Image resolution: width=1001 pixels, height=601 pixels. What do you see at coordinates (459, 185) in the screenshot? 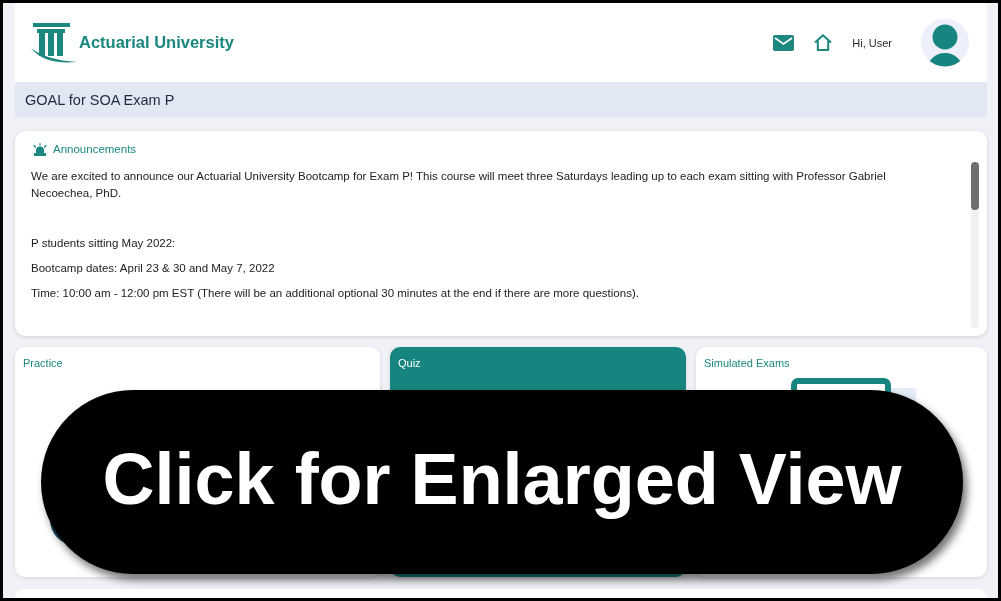
I see `announcement-text: We are excited to announce our Actuarial University Bootcamp for Exam P! This course will meet three Saturdays leading up to each exam sitting with Professor Gabriel Necoechea, PhD.` at bounding box center [459, 185].